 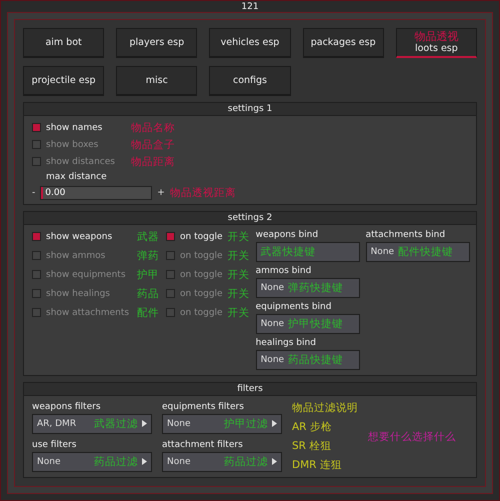 What do you see at coordinates (148, 313) in the screenshot?
I see `annotation: 配件` at bounding box center [148, 313].